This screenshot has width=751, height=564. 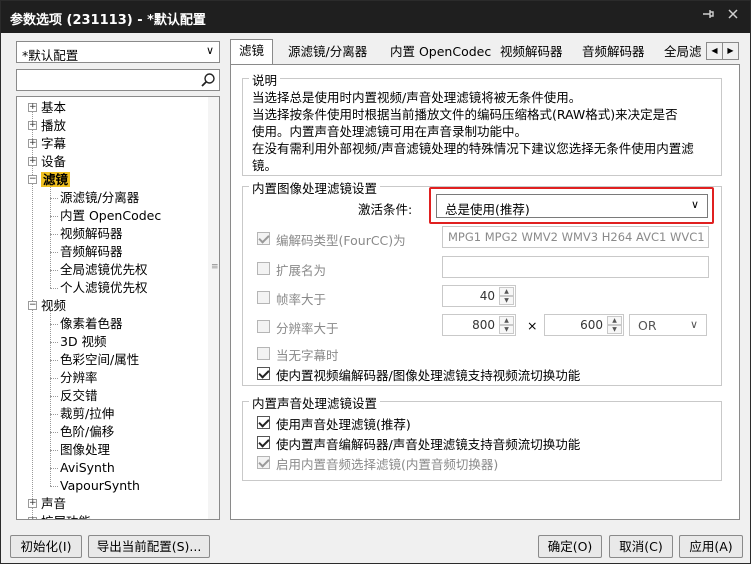 I want to click on tree-item: 个人滤镜优先权, so click(x=104, y=288).